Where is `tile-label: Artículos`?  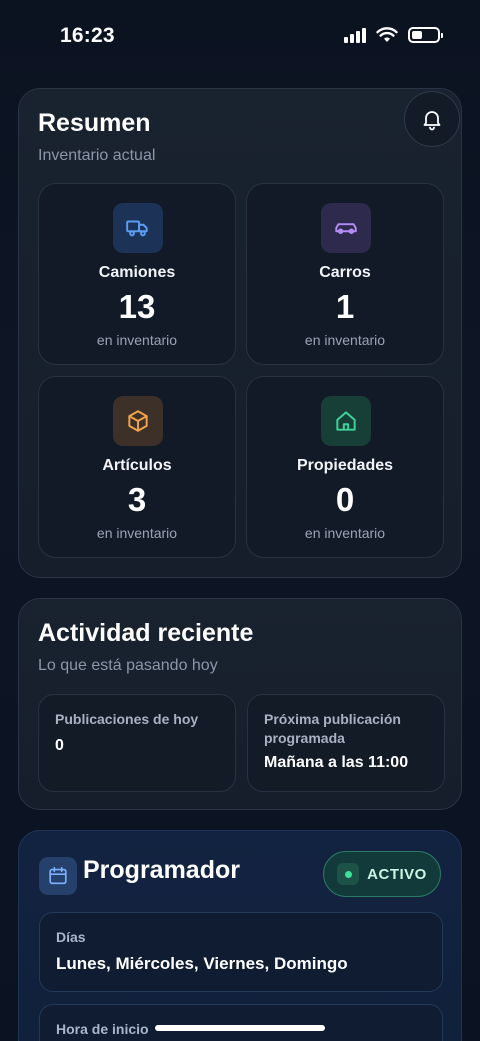
tile-label: Artículos is located at coordinates (137, 465).